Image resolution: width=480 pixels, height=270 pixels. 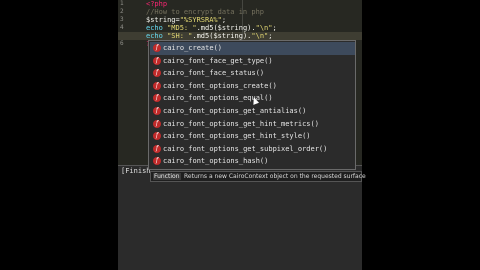 I want to click on code-token: $string=, so click(x=163, y=20).